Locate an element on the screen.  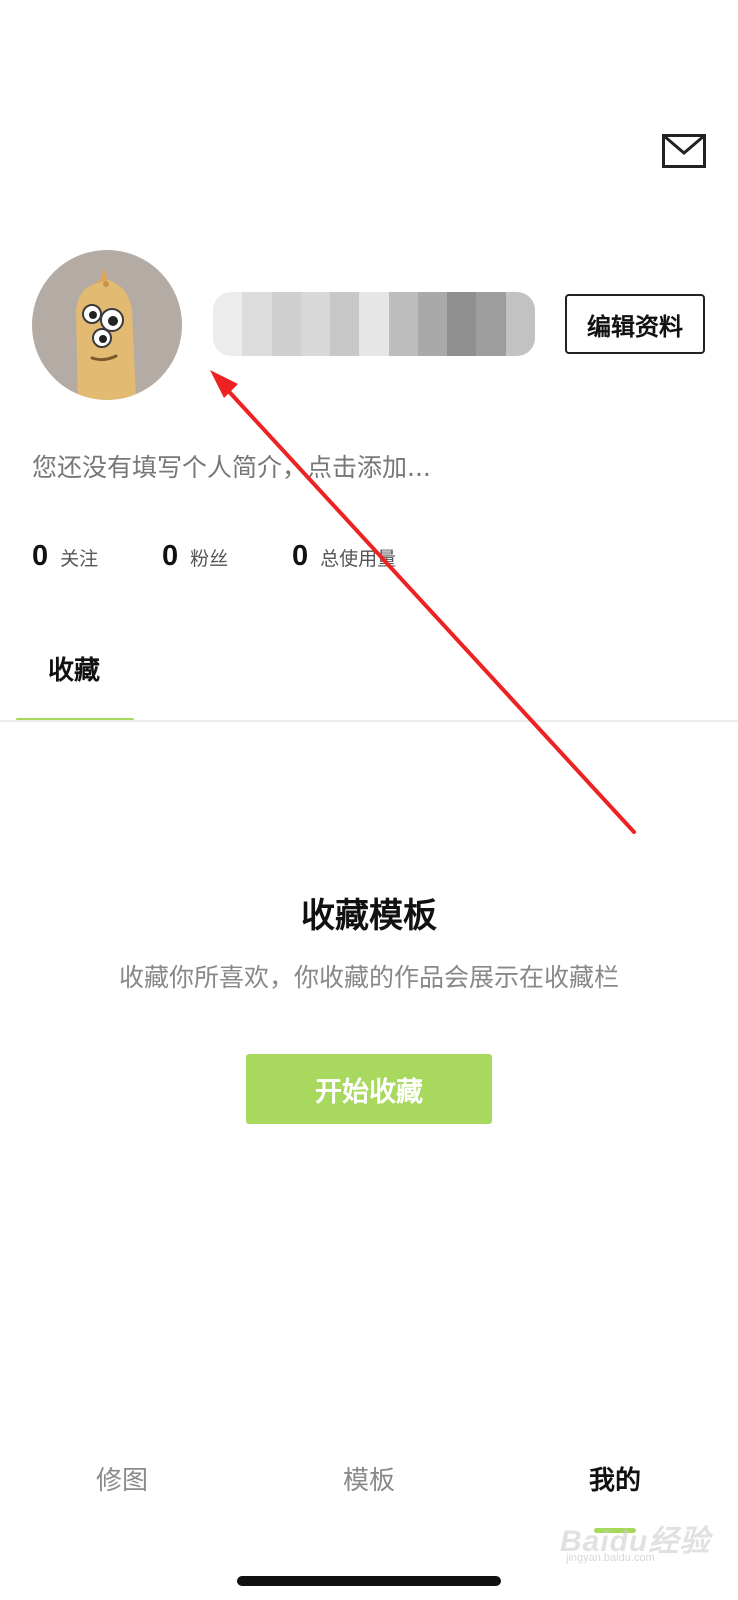
tab-favorites: 收藏 is located at coordinates (76, 681).